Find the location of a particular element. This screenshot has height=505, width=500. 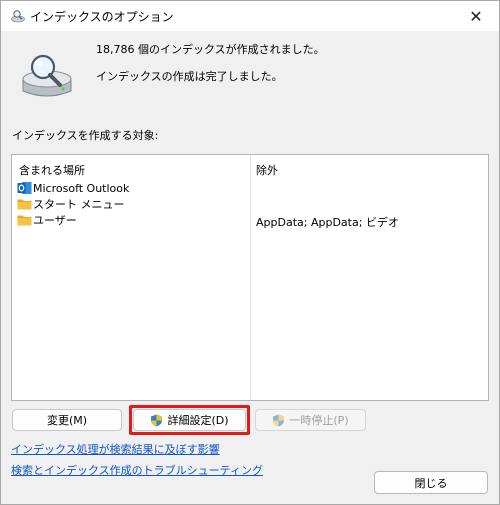

location-row-start-menu: スタート メニュー is located at coordinates (71, 204).